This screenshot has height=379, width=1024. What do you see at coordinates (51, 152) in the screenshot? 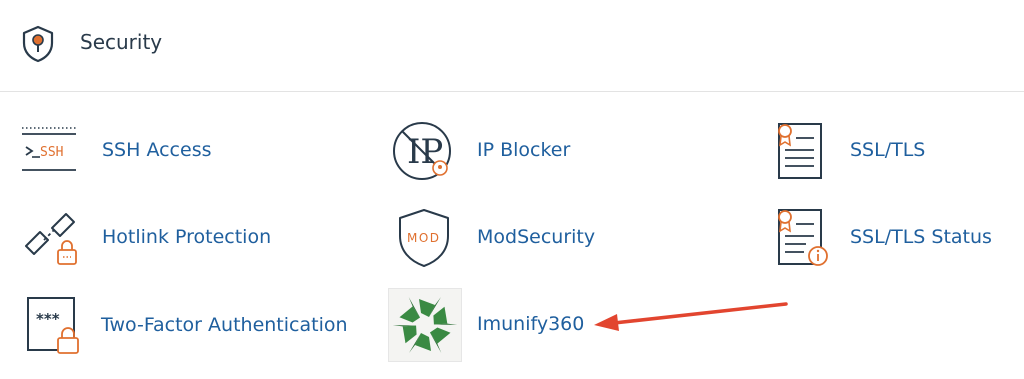
I see `svg-text: SSH` at bounding box center [51, 152].